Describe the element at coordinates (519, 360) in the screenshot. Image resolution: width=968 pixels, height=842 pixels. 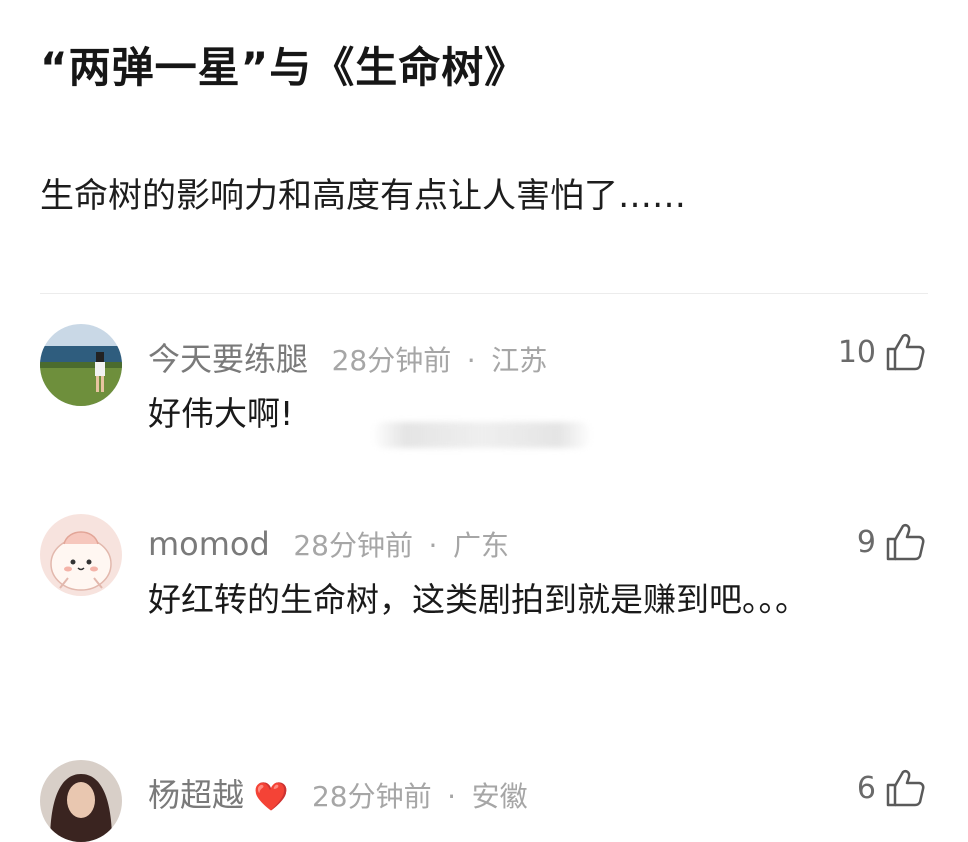
I see `comment-location: 江苏` at that location.